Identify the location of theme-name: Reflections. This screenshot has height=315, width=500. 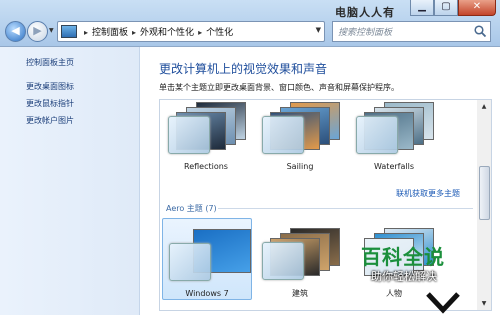
(206, 166).